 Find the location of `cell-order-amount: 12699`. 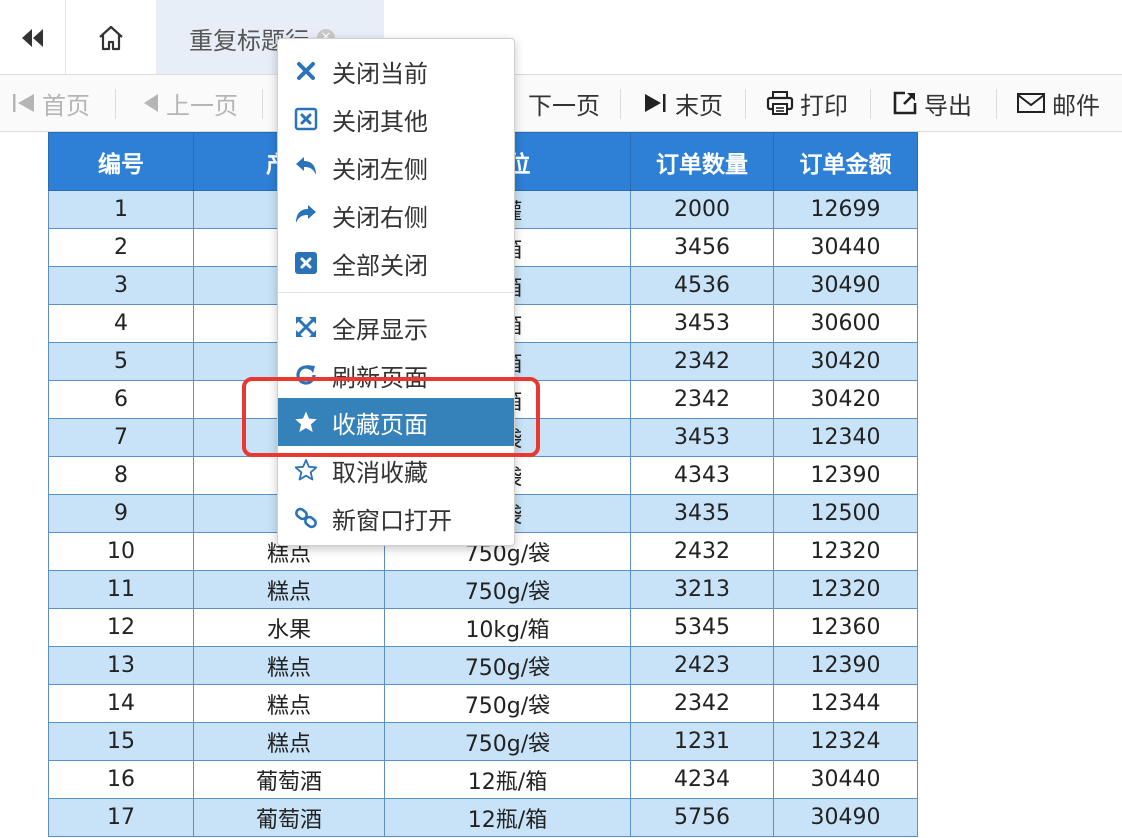

cell-order-amount: 12699 is located at coordinates (845, 209).